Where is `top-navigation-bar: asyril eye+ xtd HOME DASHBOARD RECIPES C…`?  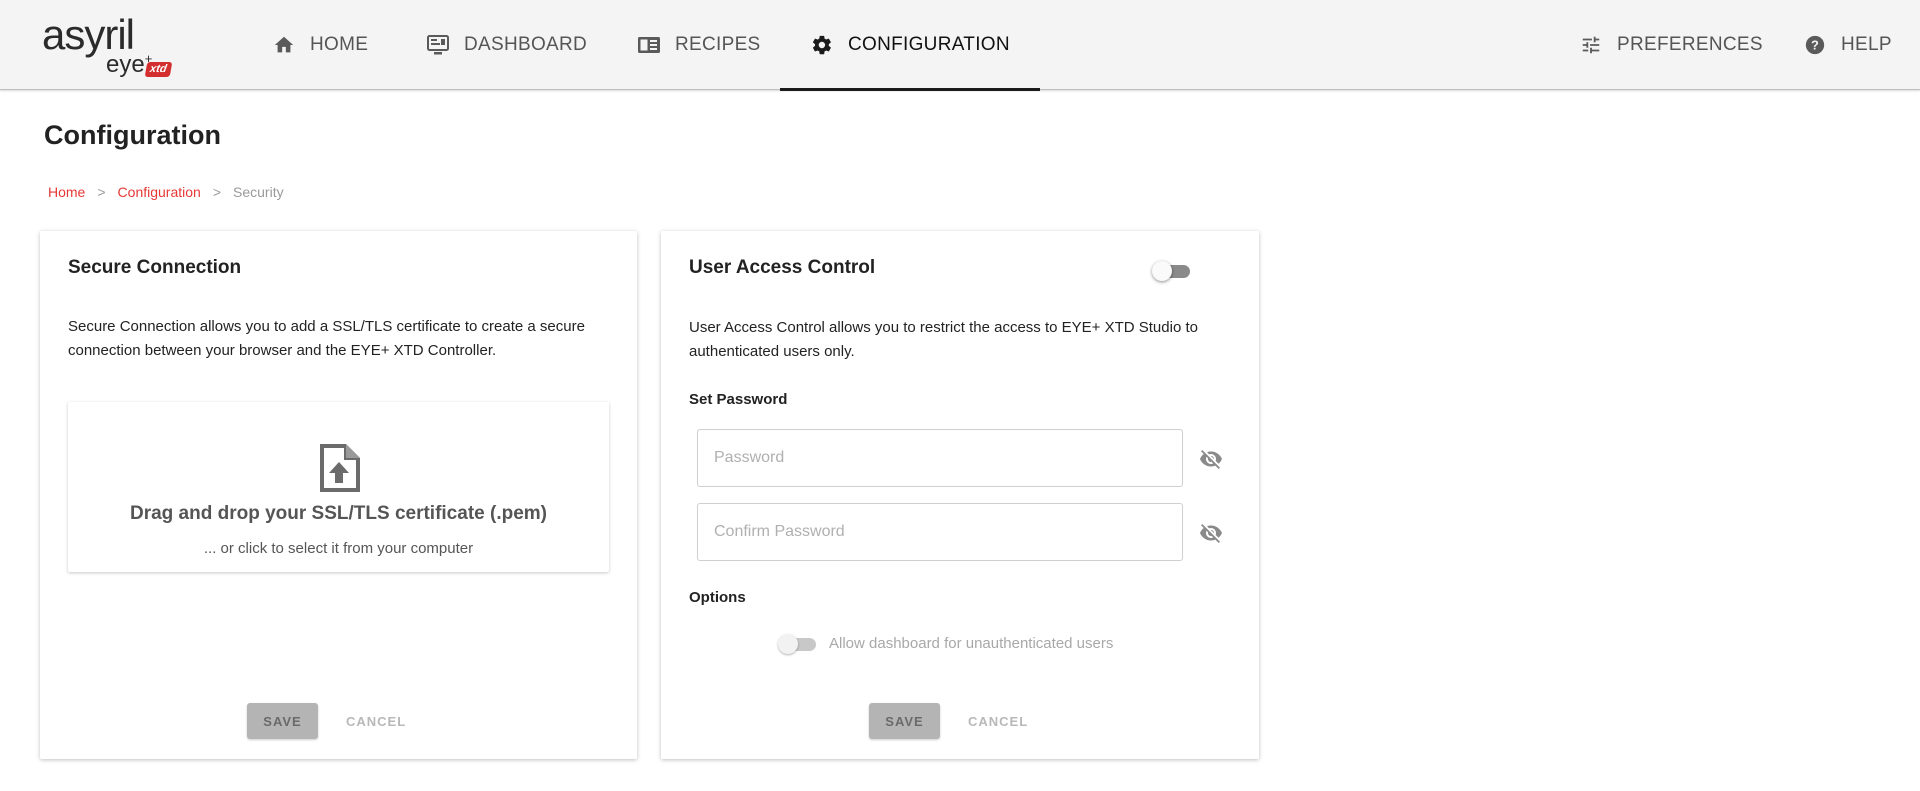 top-navigation-bar: asyril eye+ xtd HOME DASHBOARD RECIPES C… is located at coordinates (960, 45).